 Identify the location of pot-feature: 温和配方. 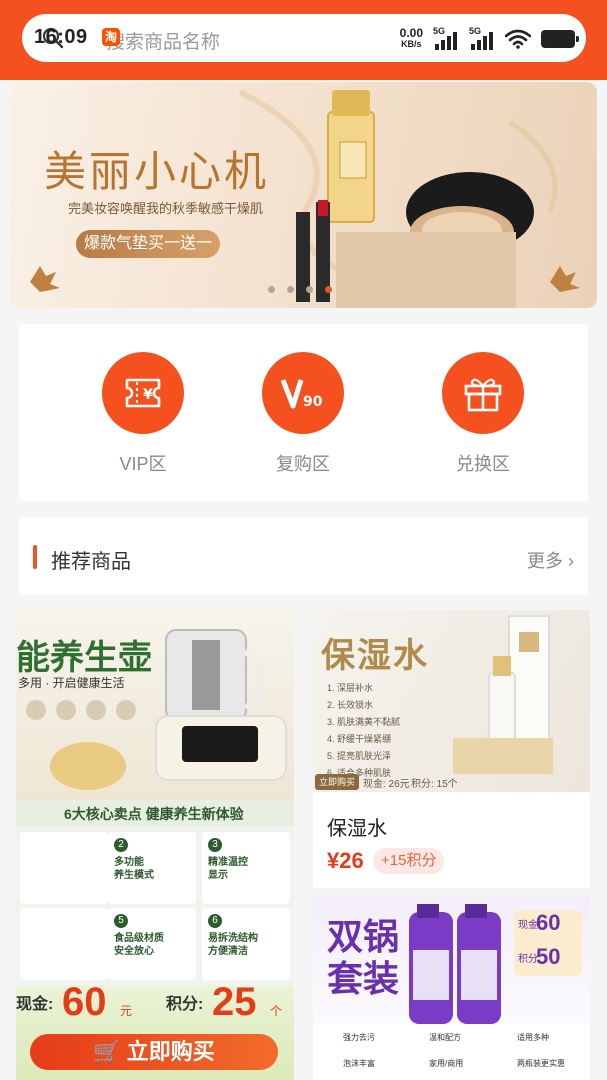
(445, 1037).